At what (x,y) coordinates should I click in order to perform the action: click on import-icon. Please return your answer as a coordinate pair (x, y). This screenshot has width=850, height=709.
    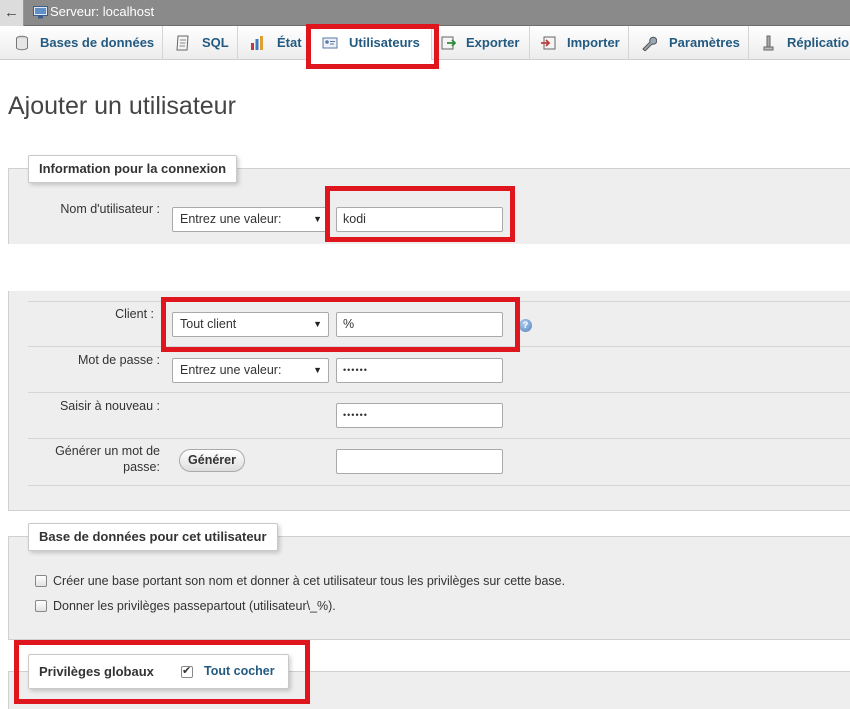
    Looking at the image, I should click on (548, 43).